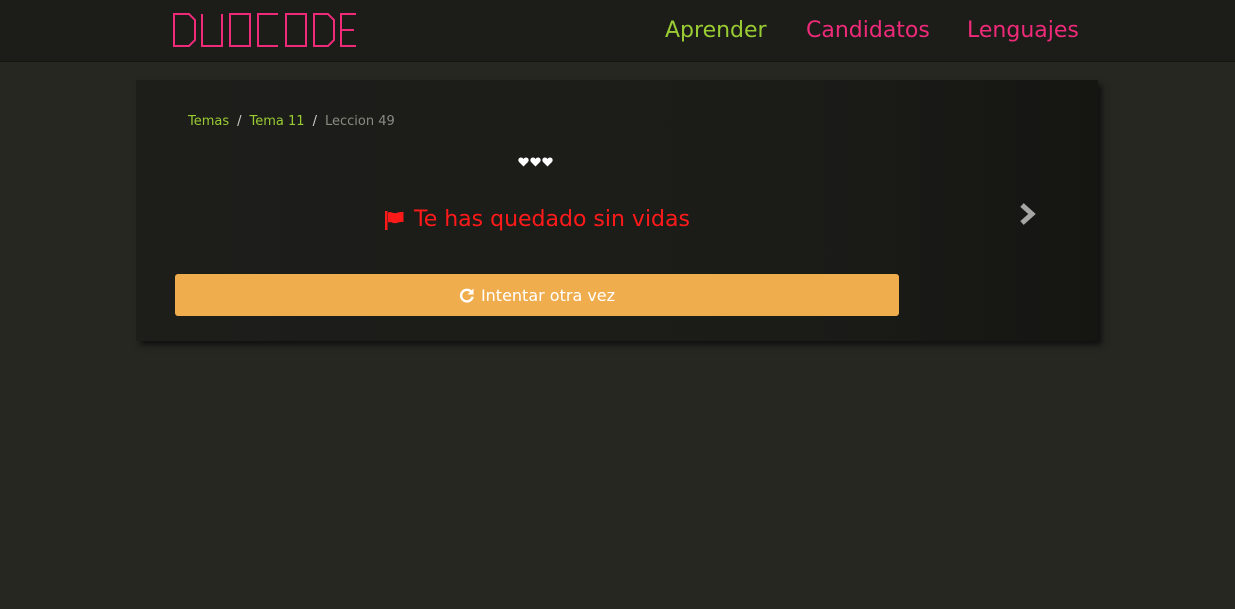 The image size is (1235, 609). I want to click on nav-link-lenguajes: Lenguajes, so click(1023, 31).